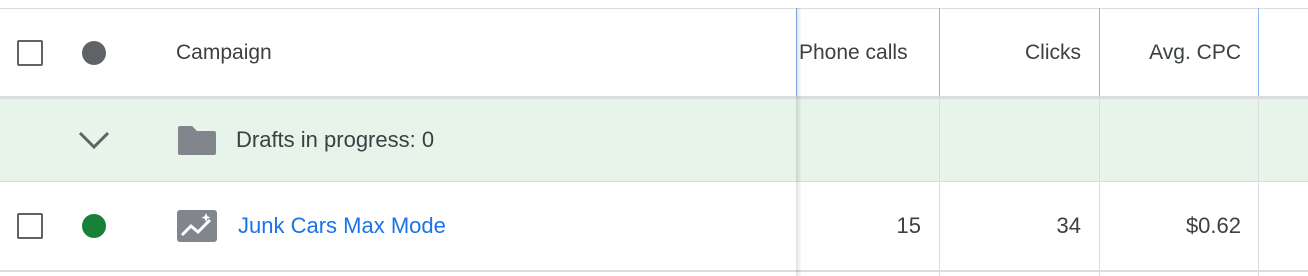  What do you see at coordinates (30, 226) in the screenshot?
I see `row-checkbox` at bounding box center [30, 226].